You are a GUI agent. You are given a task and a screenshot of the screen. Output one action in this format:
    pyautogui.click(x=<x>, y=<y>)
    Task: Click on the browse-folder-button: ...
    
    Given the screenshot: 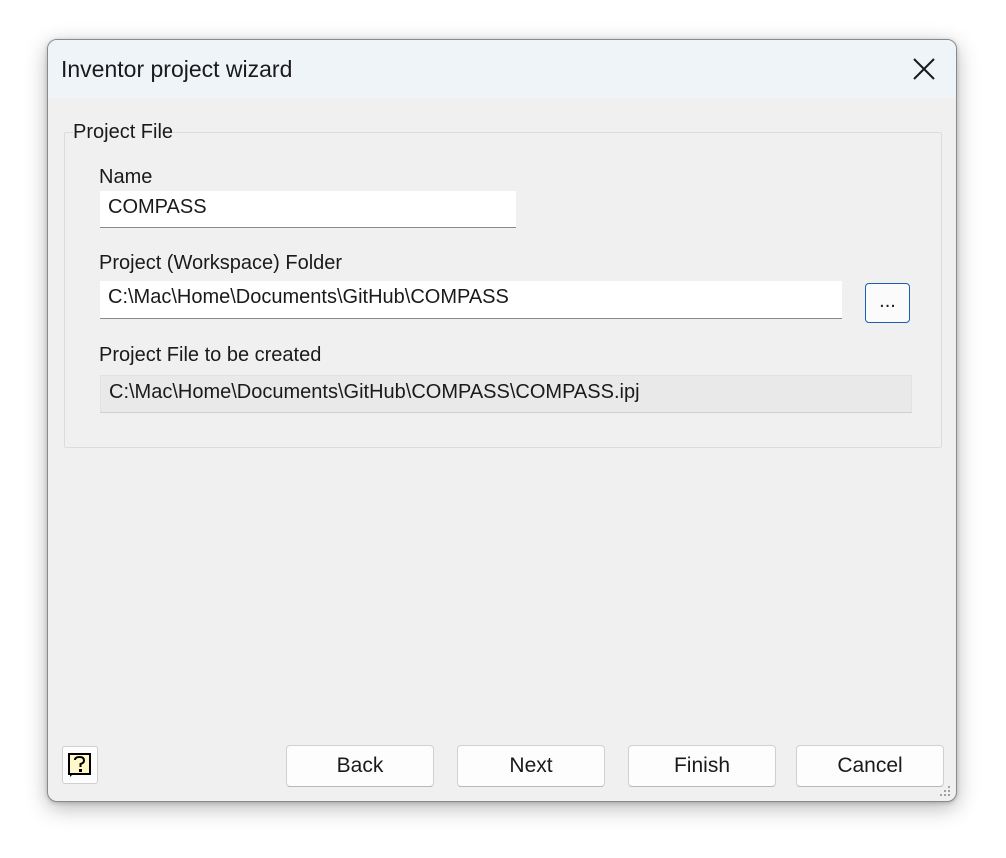 What is the action you would take?
    pyautogui.click(x=887, y=303)
    